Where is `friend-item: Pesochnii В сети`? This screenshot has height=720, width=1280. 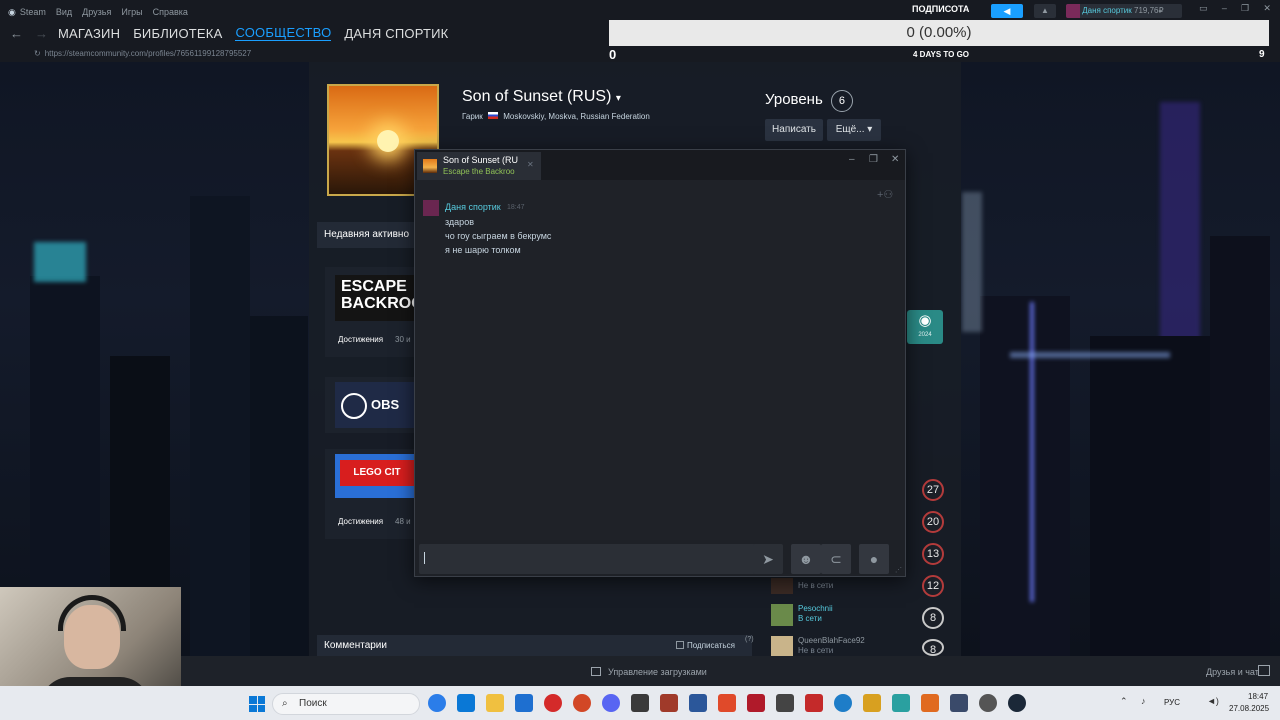
friend-item: Pesochnii В сети is located at coordinates (839, 615).